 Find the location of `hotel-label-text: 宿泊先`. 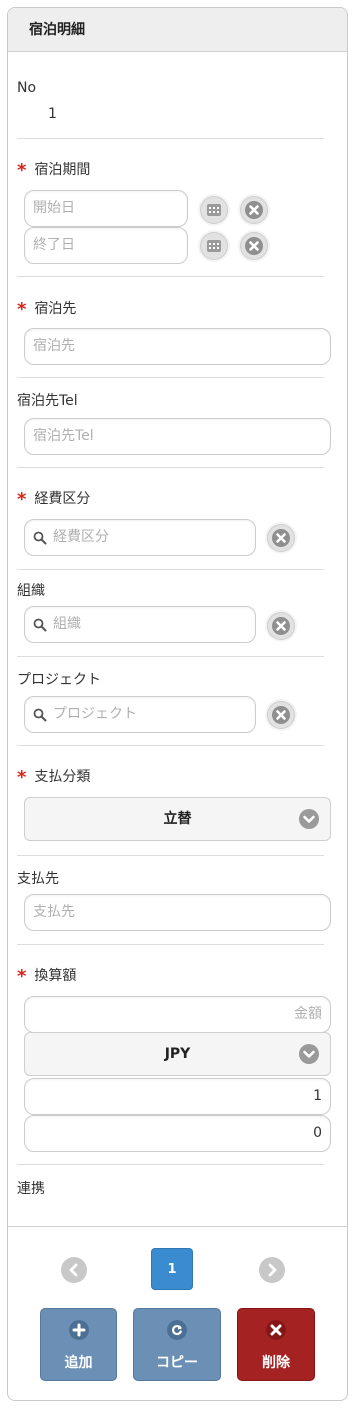

hotel-label-text: 宿泊先 is located at coordinates (55, 309).